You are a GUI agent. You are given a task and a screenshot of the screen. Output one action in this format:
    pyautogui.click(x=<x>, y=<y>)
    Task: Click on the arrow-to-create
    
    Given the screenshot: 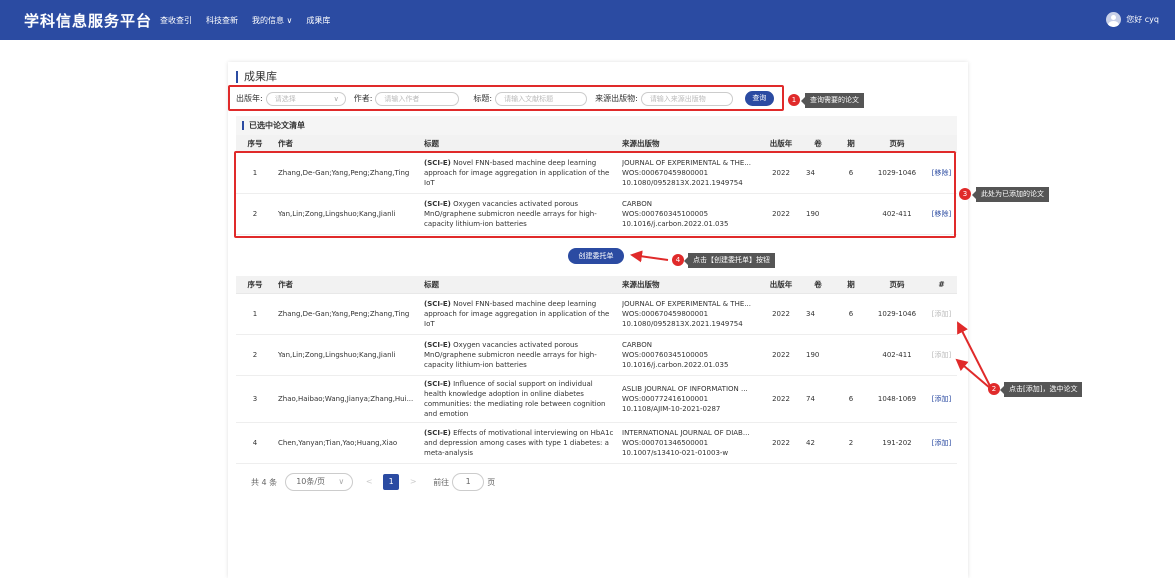 What is the action you would take?
    pyautogui.click(x=649, y=256)
    